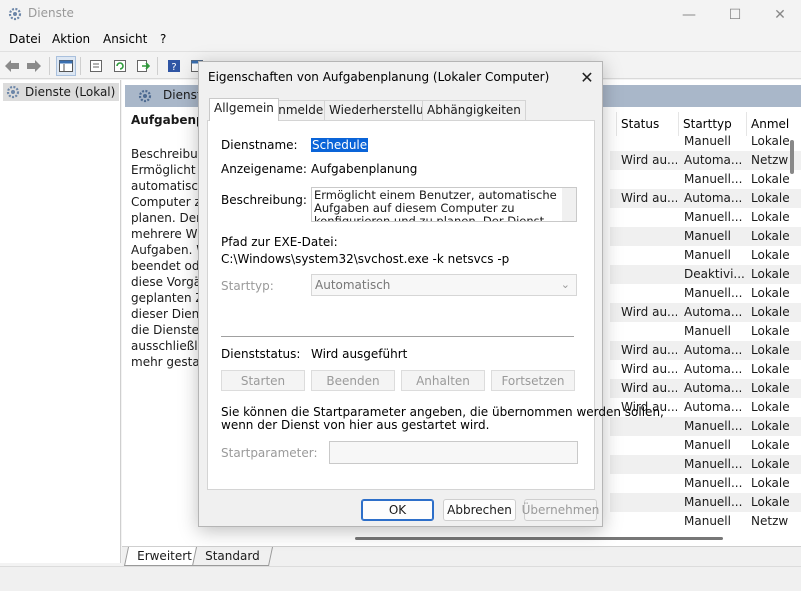 This screenshot has height=591, width=801. What do you see at coordinates (264, 200) in the screenshot?
I see `beschreibung-label: Beschreibung:` at bounding box center [264, 200].